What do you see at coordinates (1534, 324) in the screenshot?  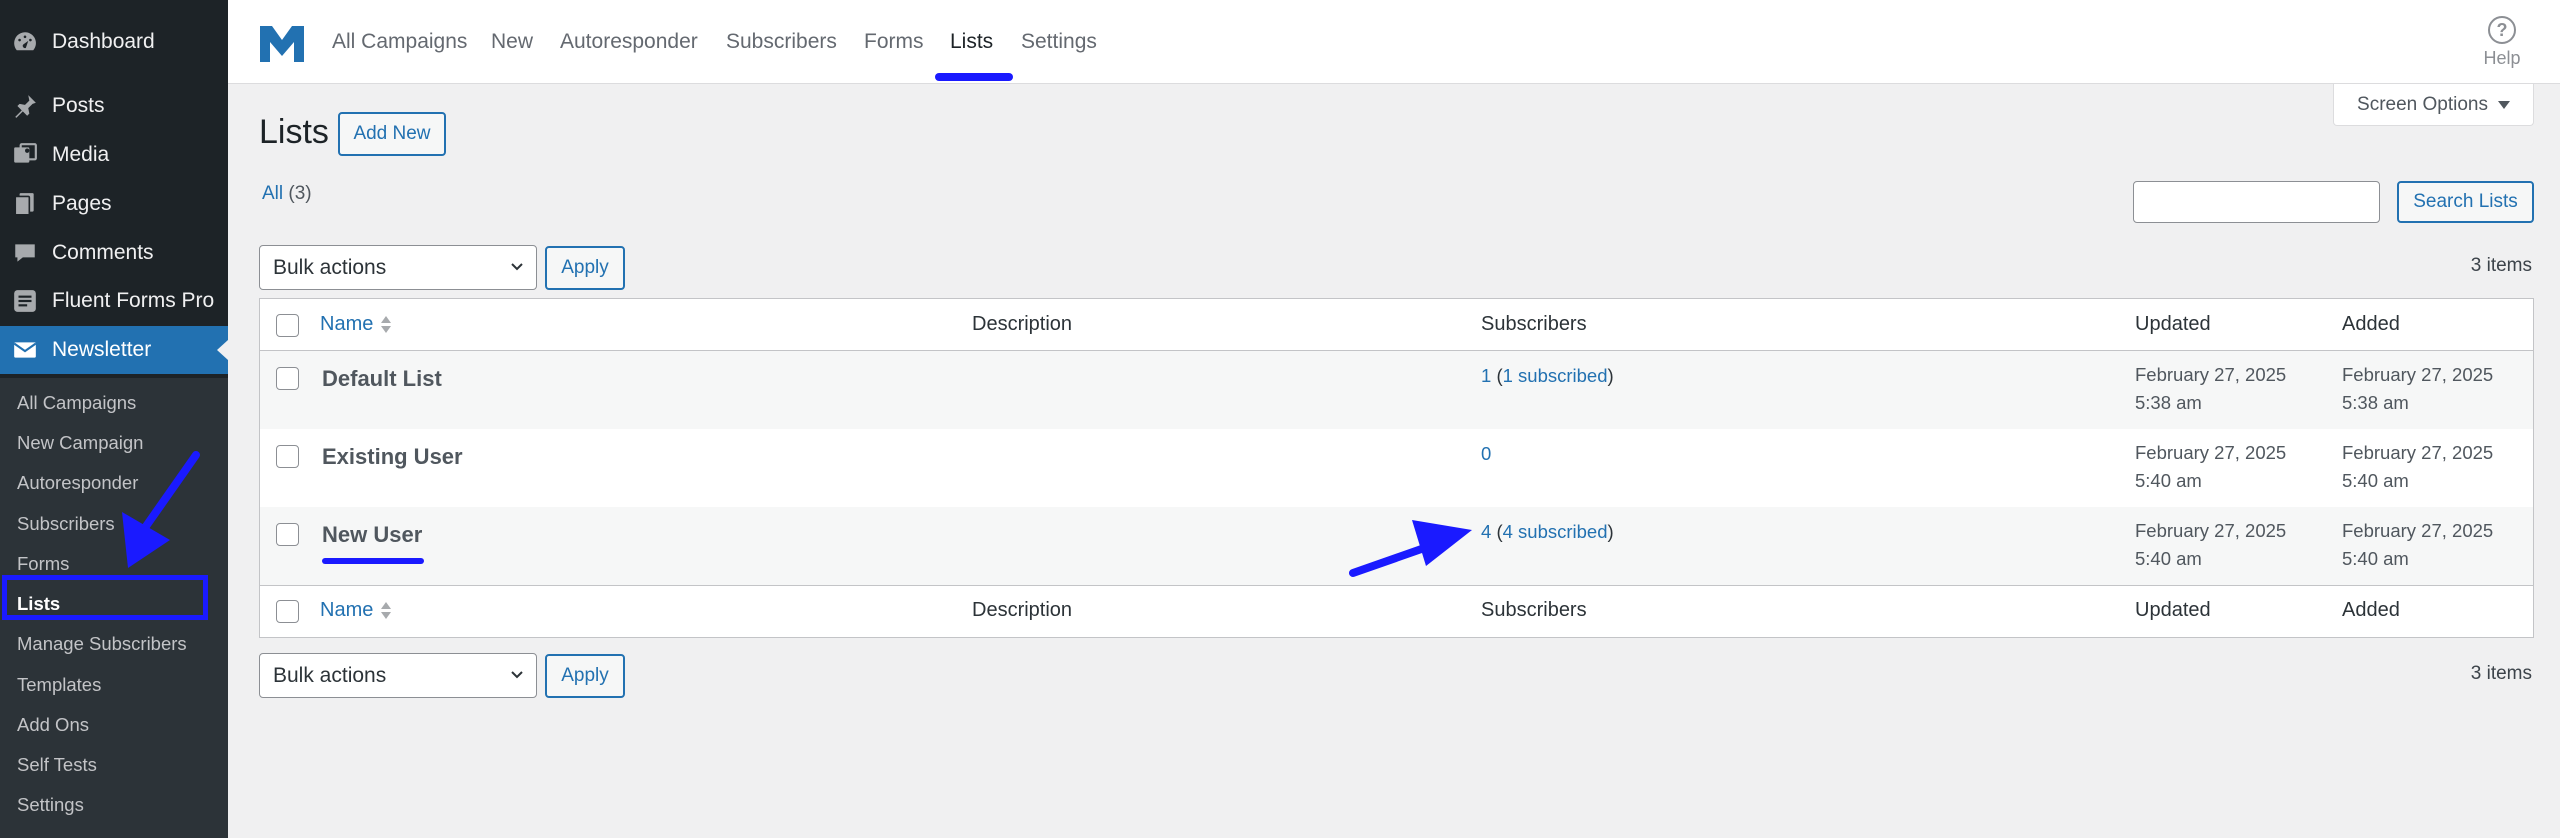 I see `column-header-subscribers: Subscribers` at bounding box center [1534, 324].